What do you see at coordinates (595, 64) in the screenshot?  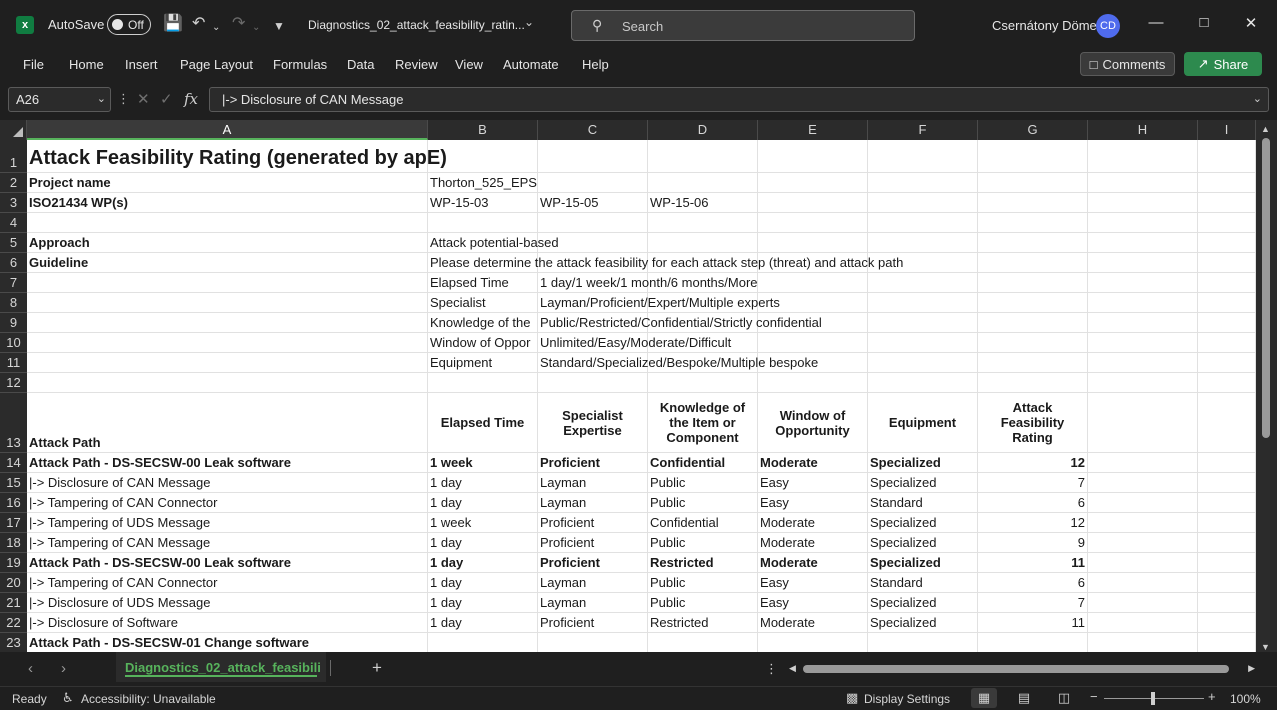 I see `tab-help: Help` at bounding box center [595, 64].